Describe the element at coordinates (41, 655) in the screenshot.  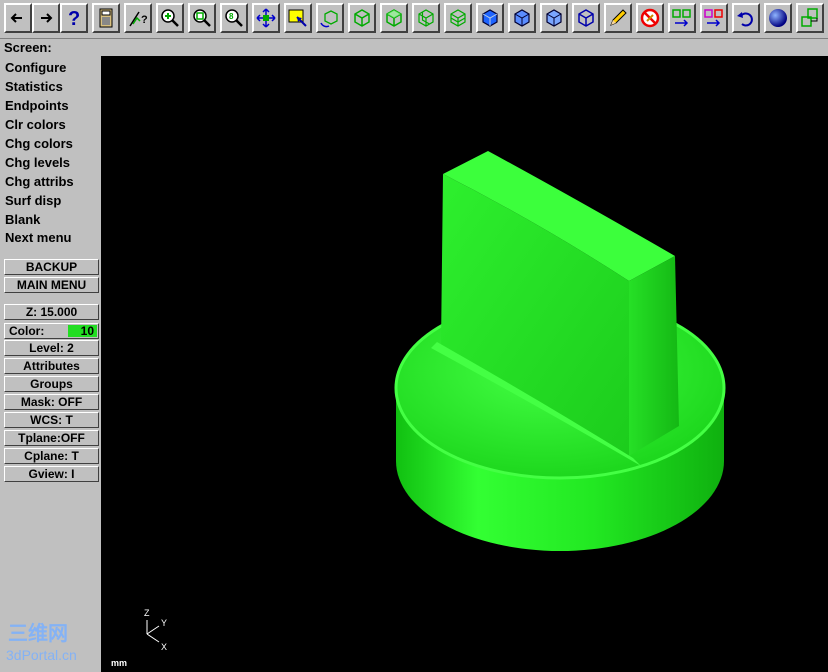
I see `svg-text: 3dPortal.cn` at that location.